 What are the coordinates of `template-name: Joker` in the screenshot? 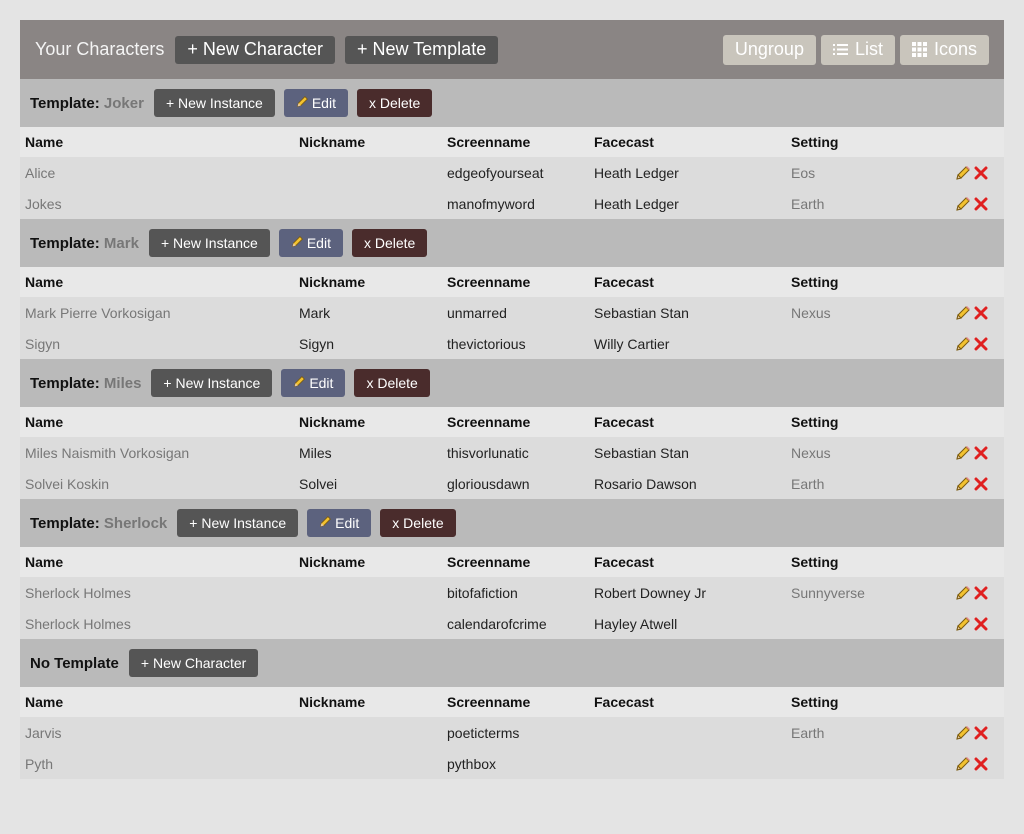 It's located at (123, 103).